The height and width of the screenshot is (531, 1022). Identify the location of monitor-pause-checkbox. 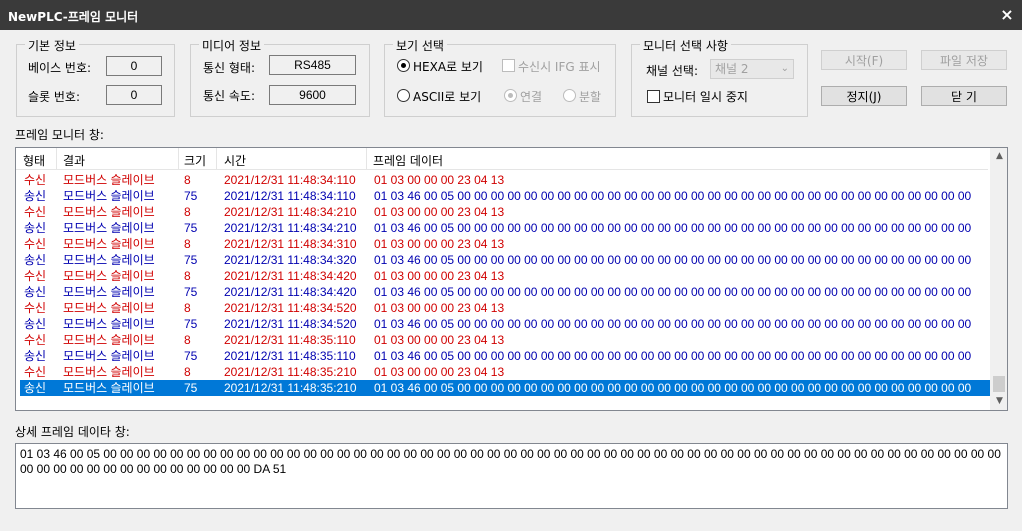
(653, 96).